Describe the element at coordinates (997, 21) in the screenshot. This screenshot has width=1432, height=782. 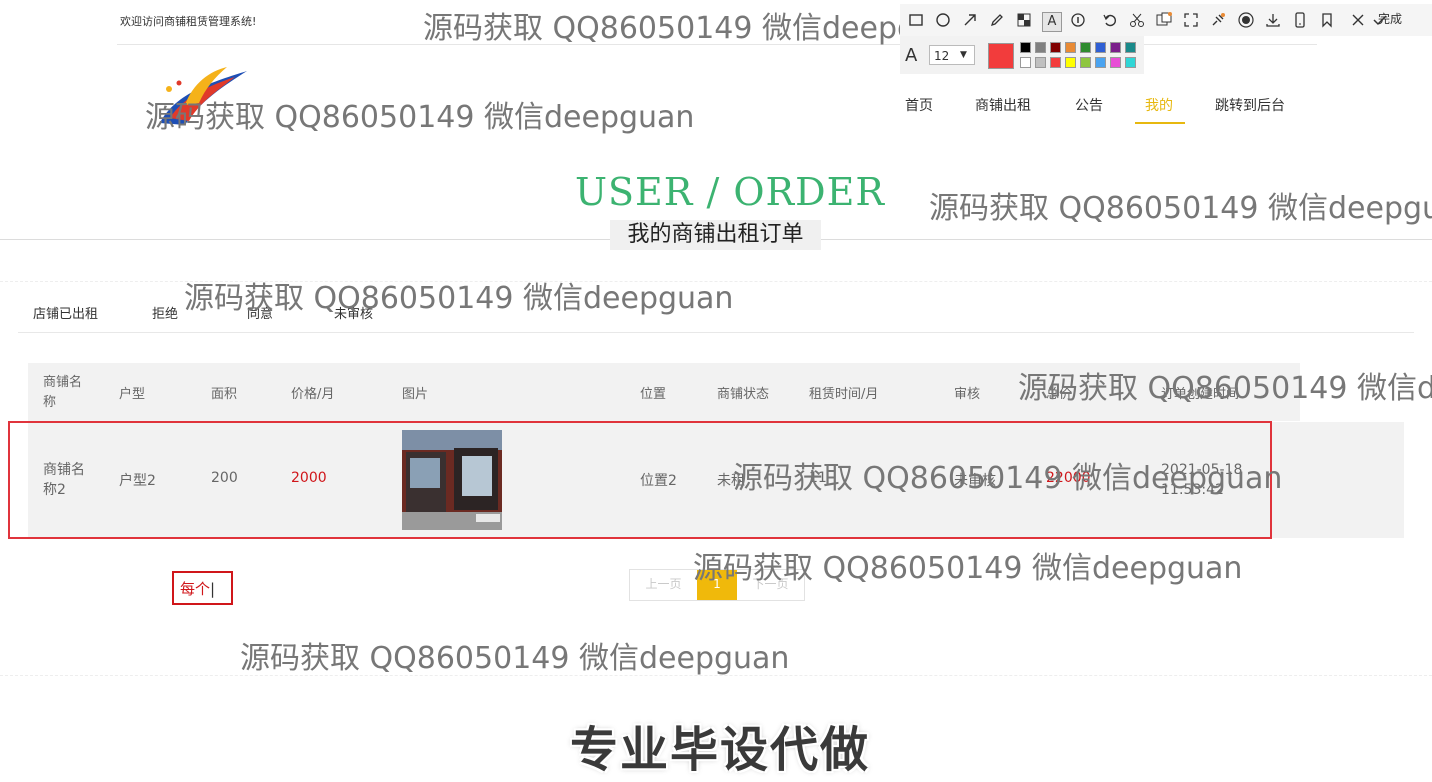
I see `pencil-icon` at that location.